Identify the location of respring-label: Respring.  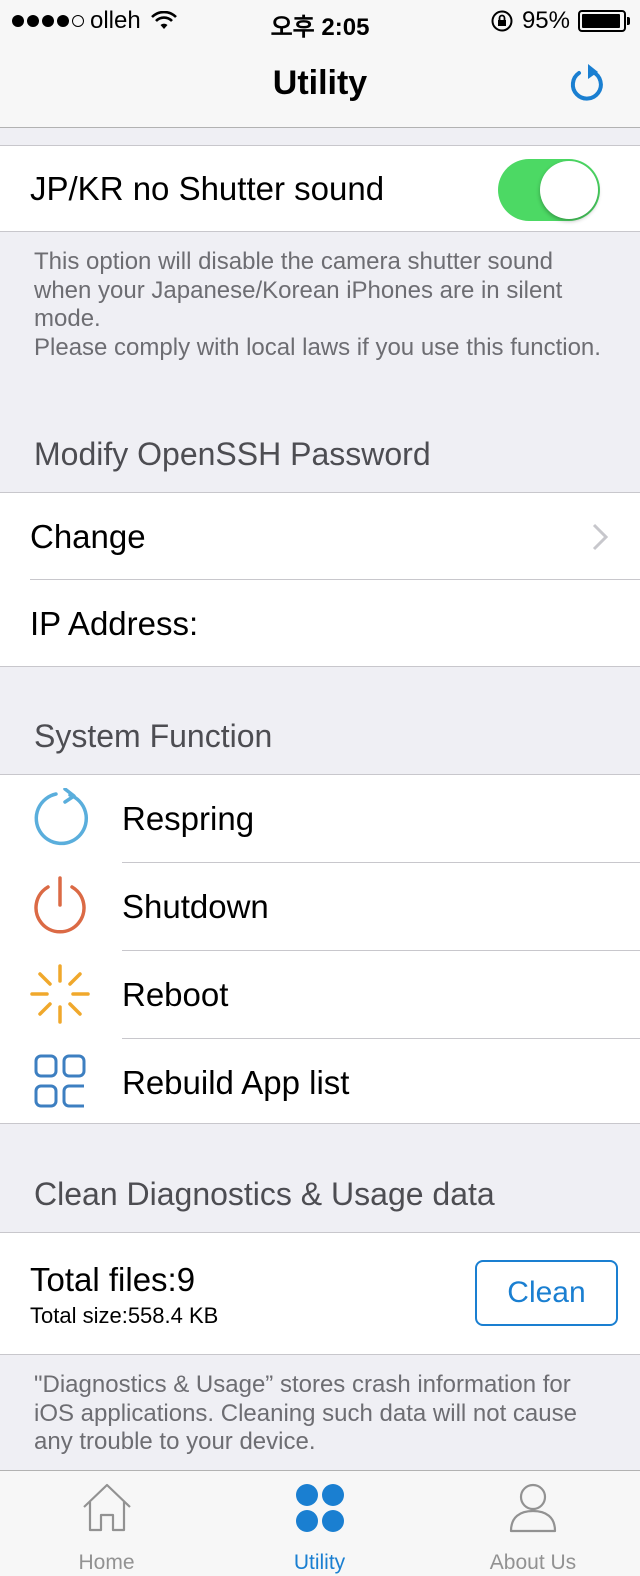
(188, 818).